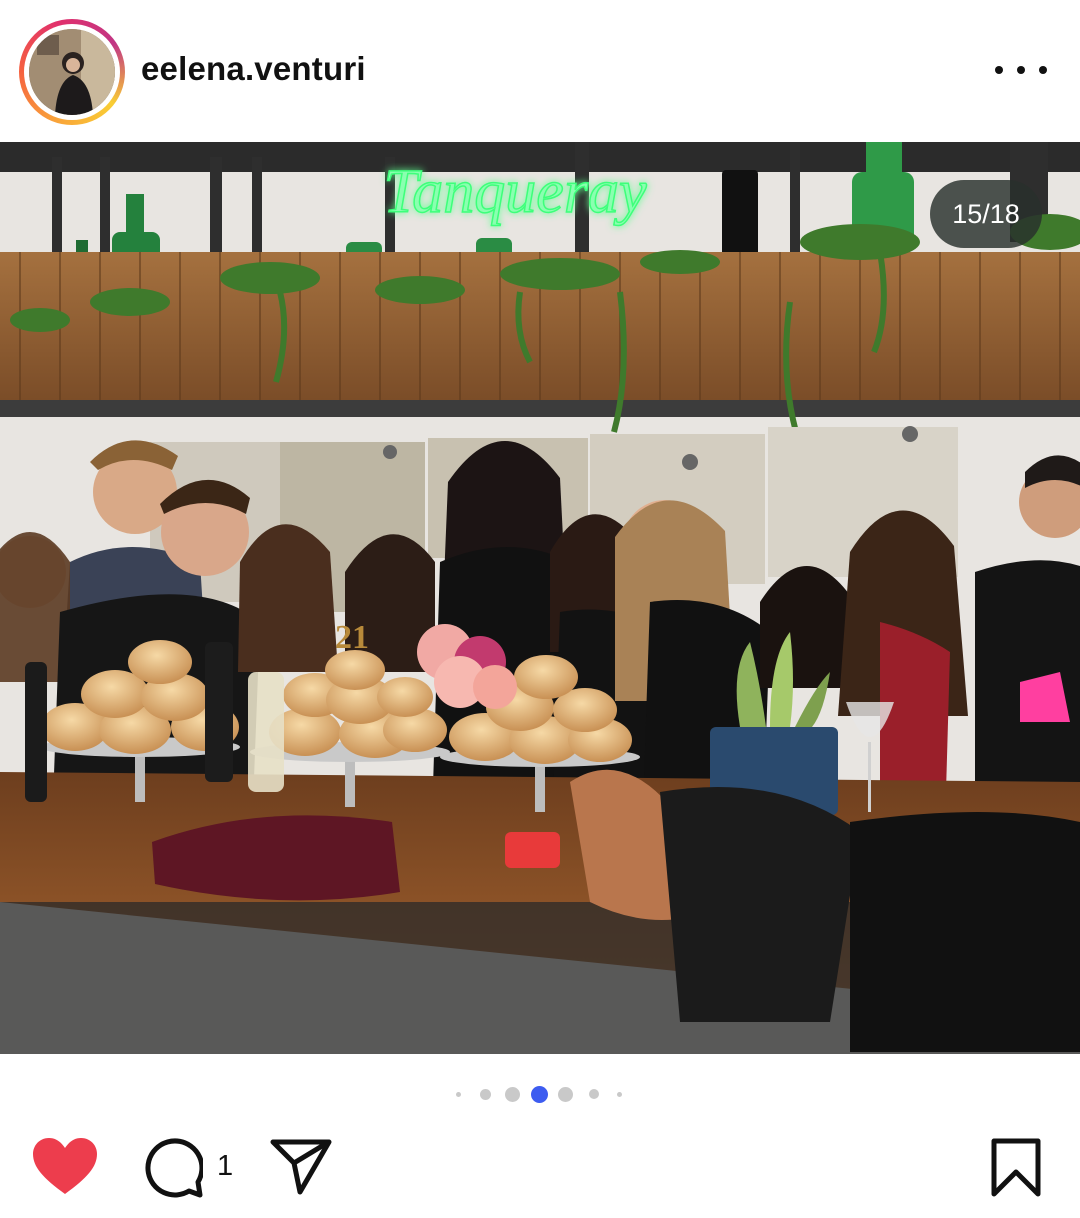  I want to click on story-ring, so click(72, 72).